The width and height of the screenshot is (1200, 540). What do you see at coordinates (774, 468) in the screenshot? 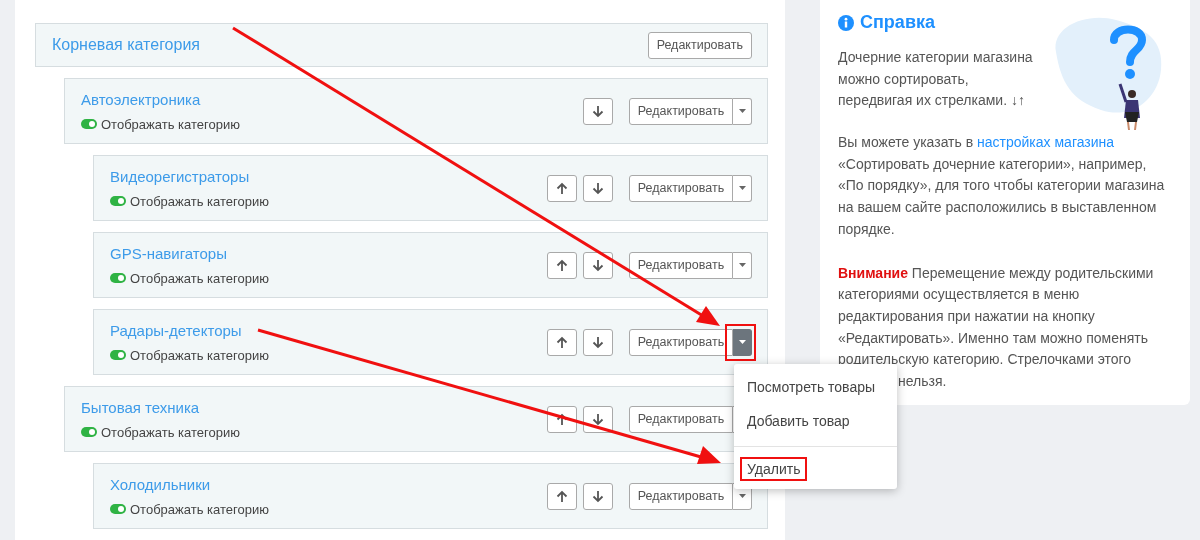
I see `menu-item: Удалить` at bounding box center [774, 468].